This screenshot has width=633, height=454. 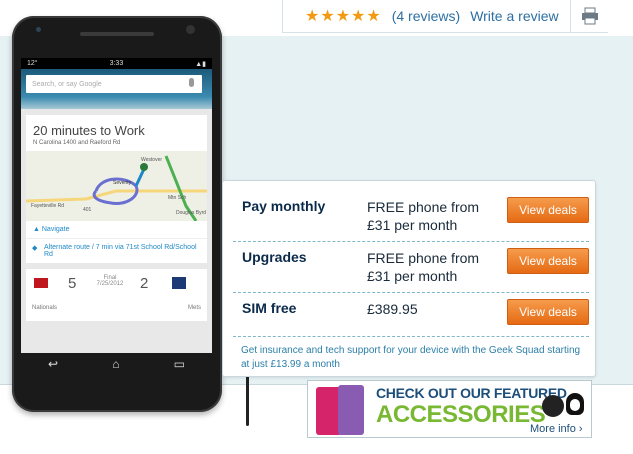 I want to click on mets-logo-icon, so click(x=179, y=283).